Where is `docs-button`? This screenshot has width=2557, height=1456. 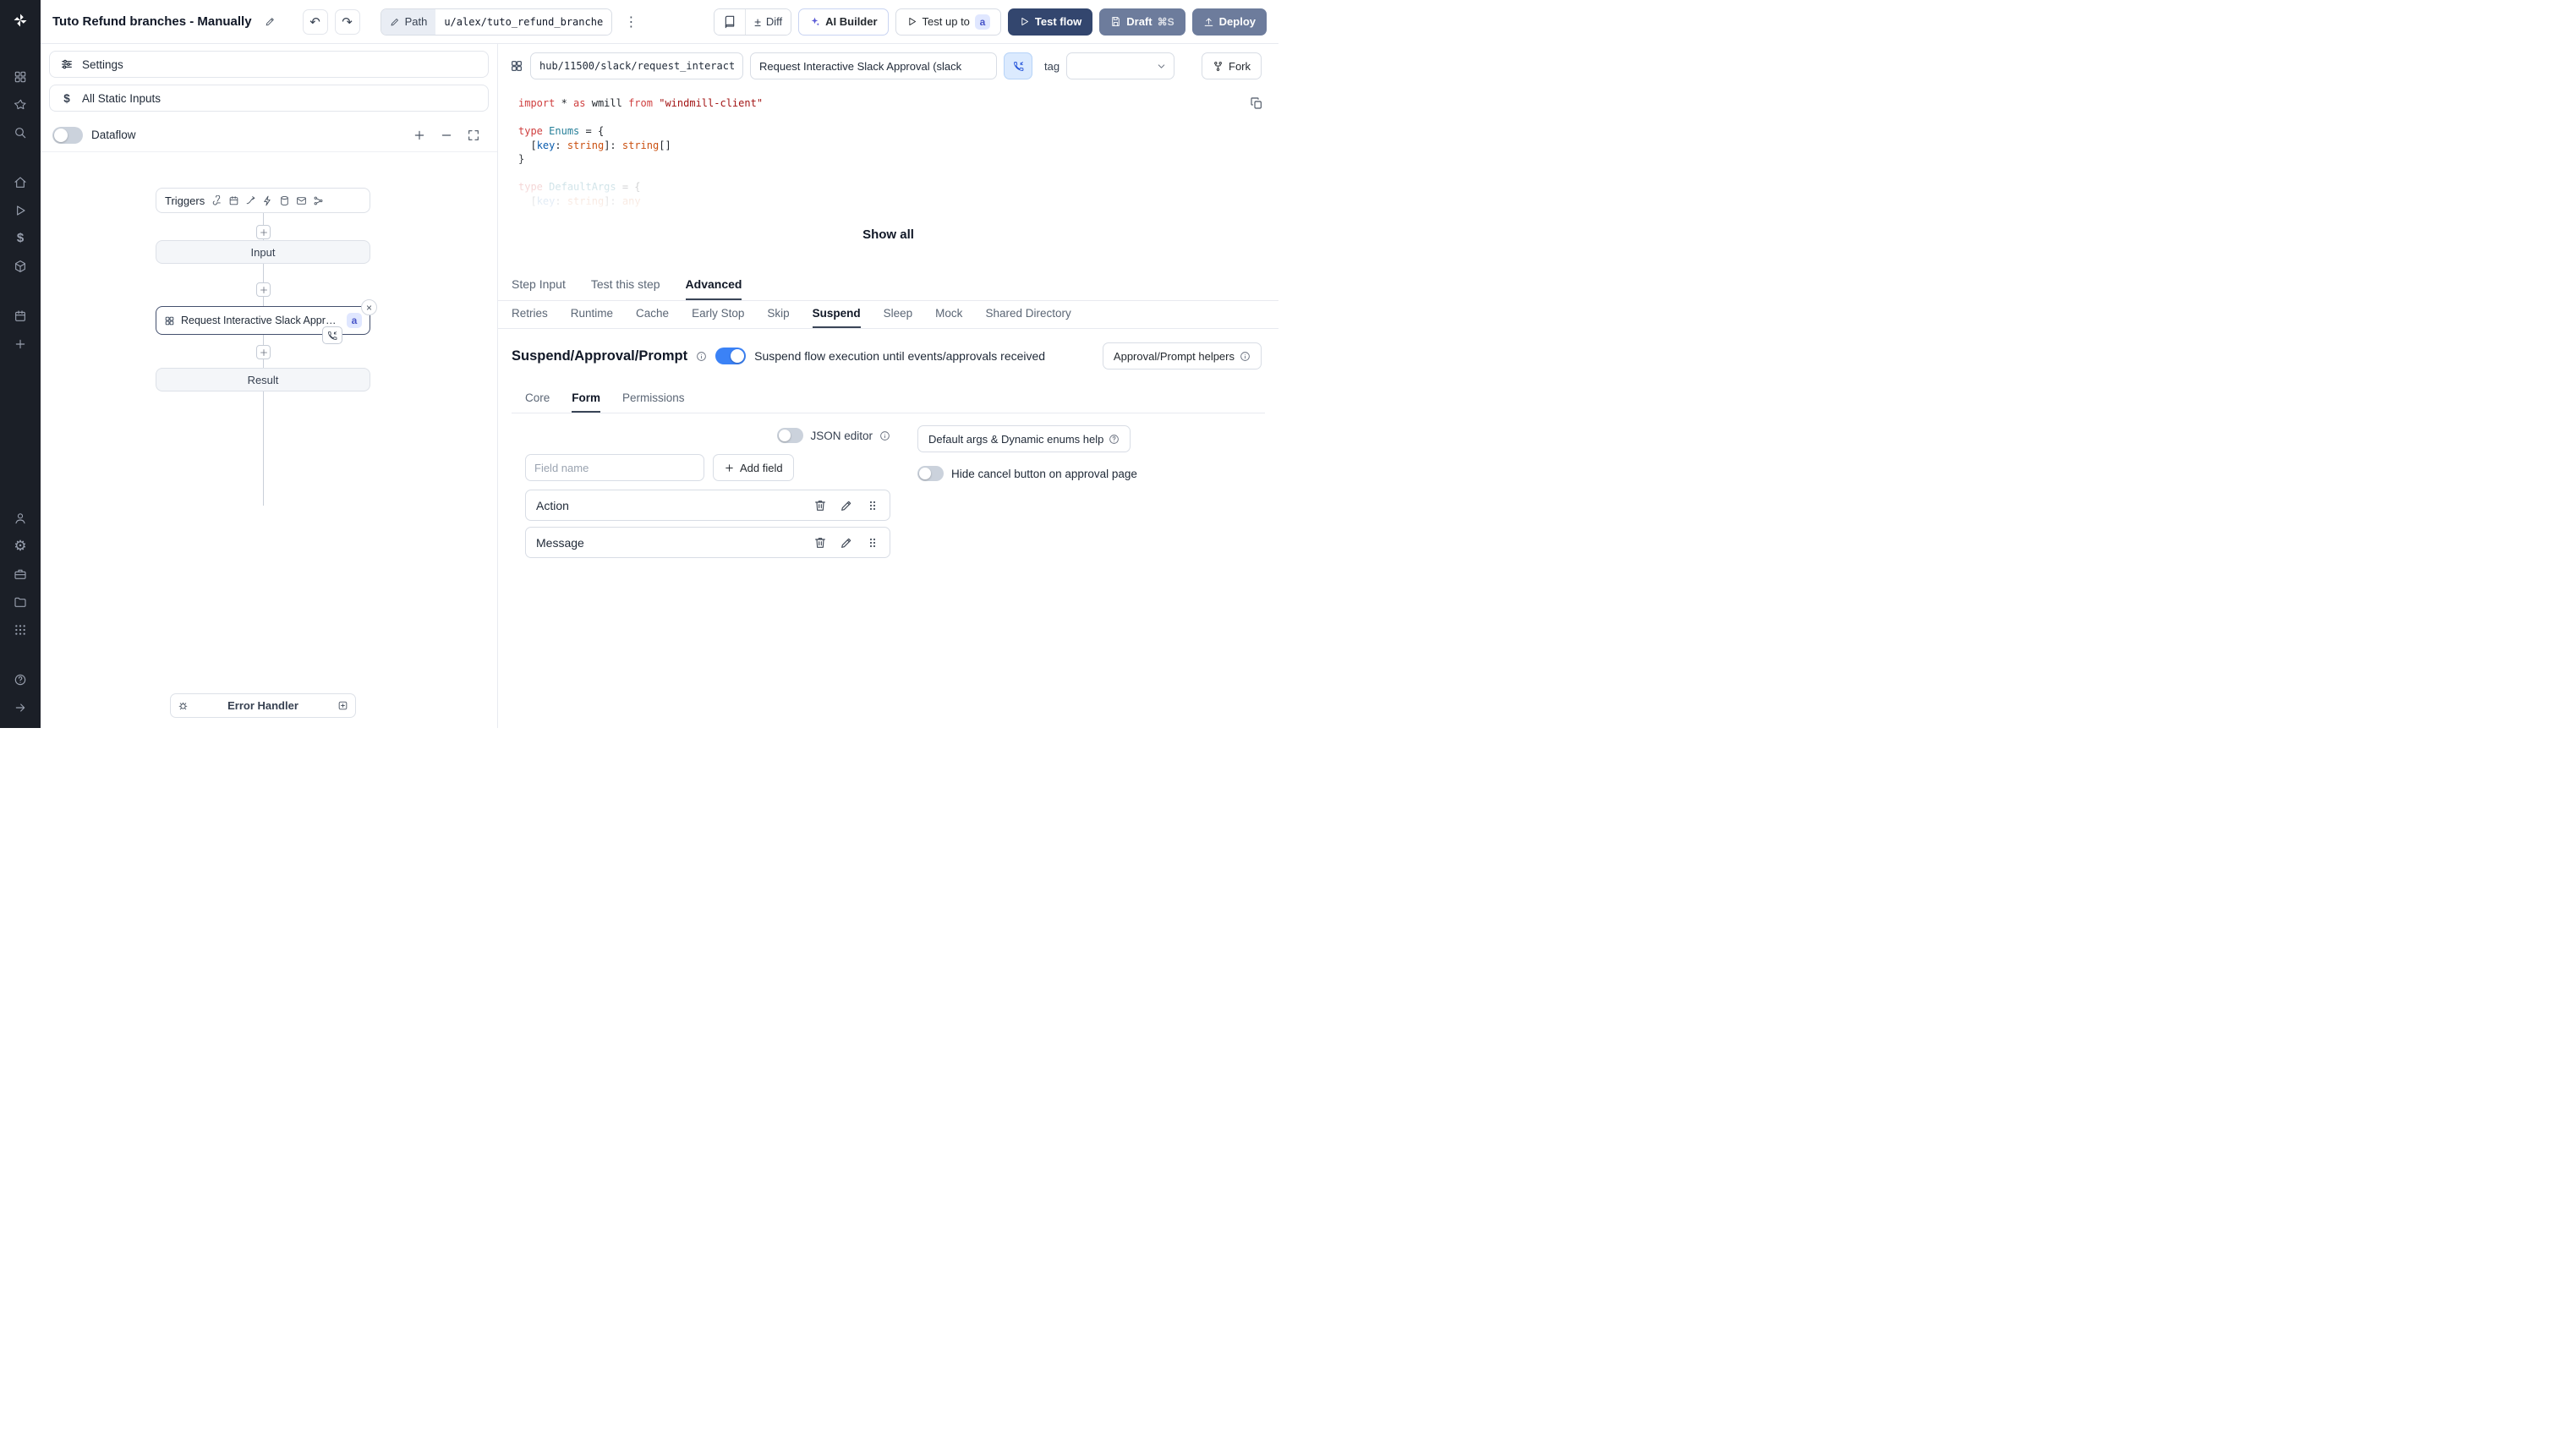
docs-button is located at coordinates (730, 22).